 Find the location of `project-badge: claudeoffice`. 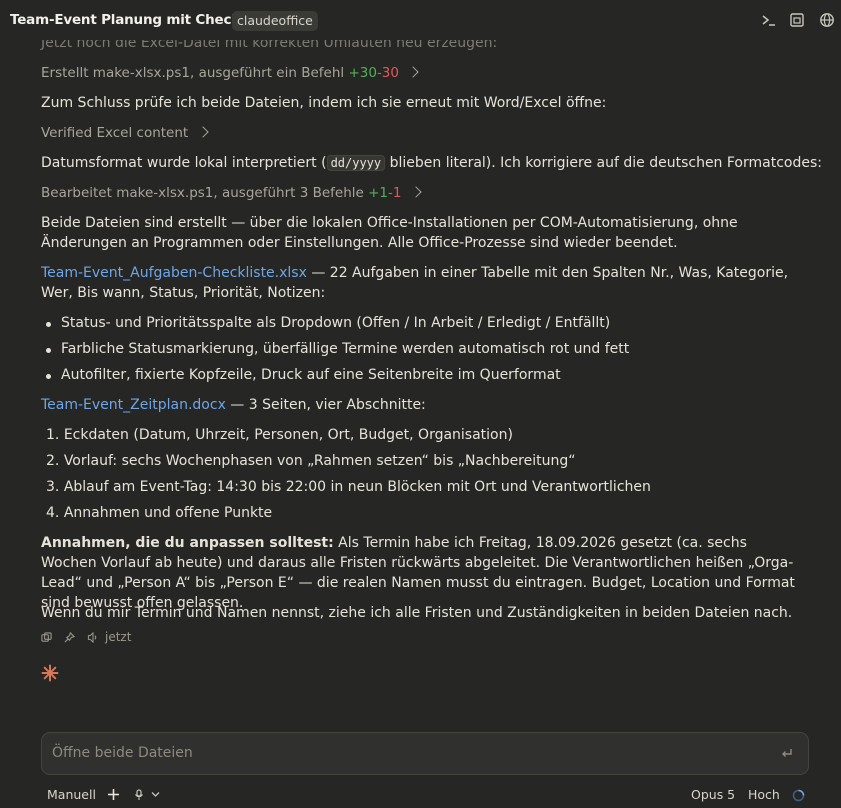

project-badge: claudeoffice is located at coordinates (275, 21).